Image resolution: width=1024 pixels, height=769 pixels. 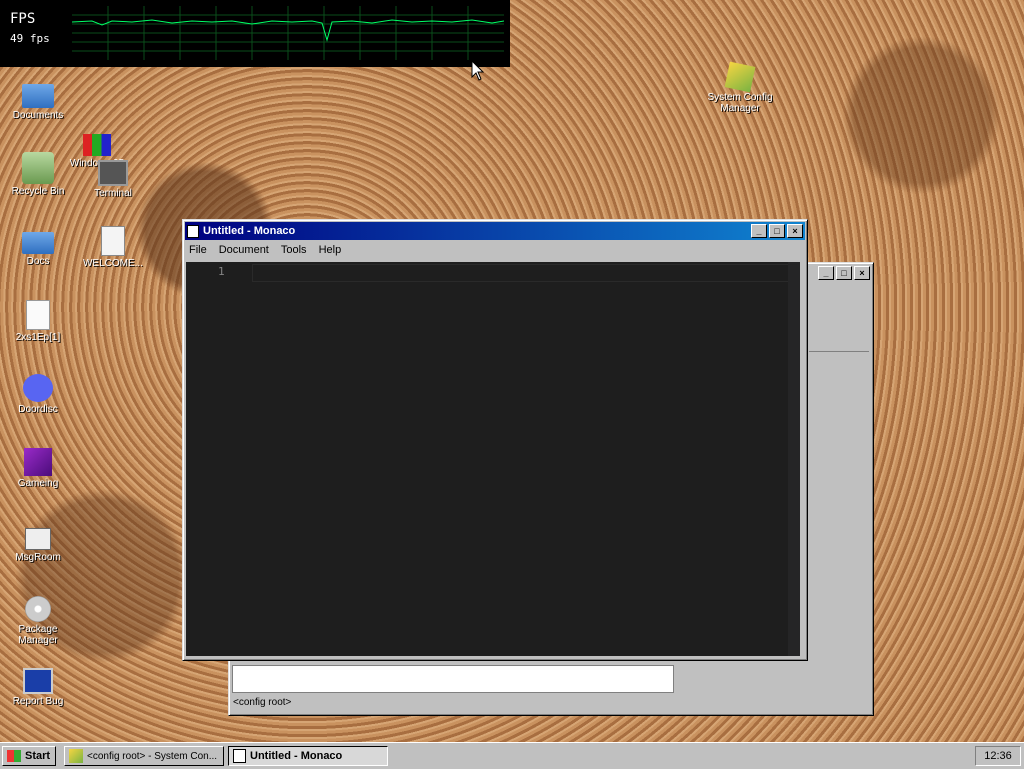 I want to click on fps-graph, so click(x=288, y=33).